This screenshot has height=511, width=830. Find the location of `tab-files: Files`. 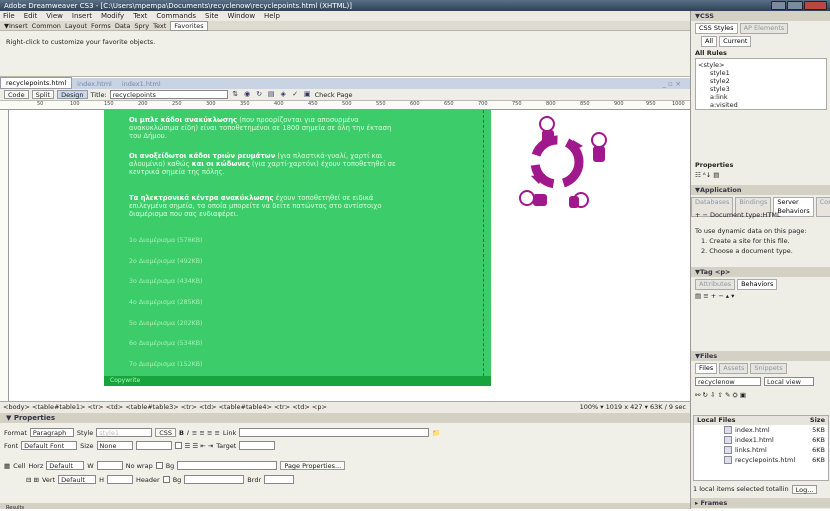

tab-files: Files is located at coordinates (706, 368).